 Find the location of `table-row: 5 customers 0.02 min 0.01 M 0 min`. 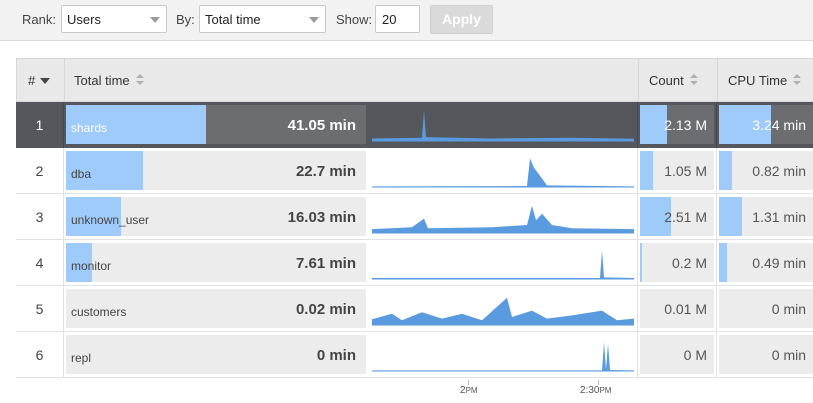

table-row: 5 customers 0.02 min 0.01 M 0 min is located at coordinates (414, 309).